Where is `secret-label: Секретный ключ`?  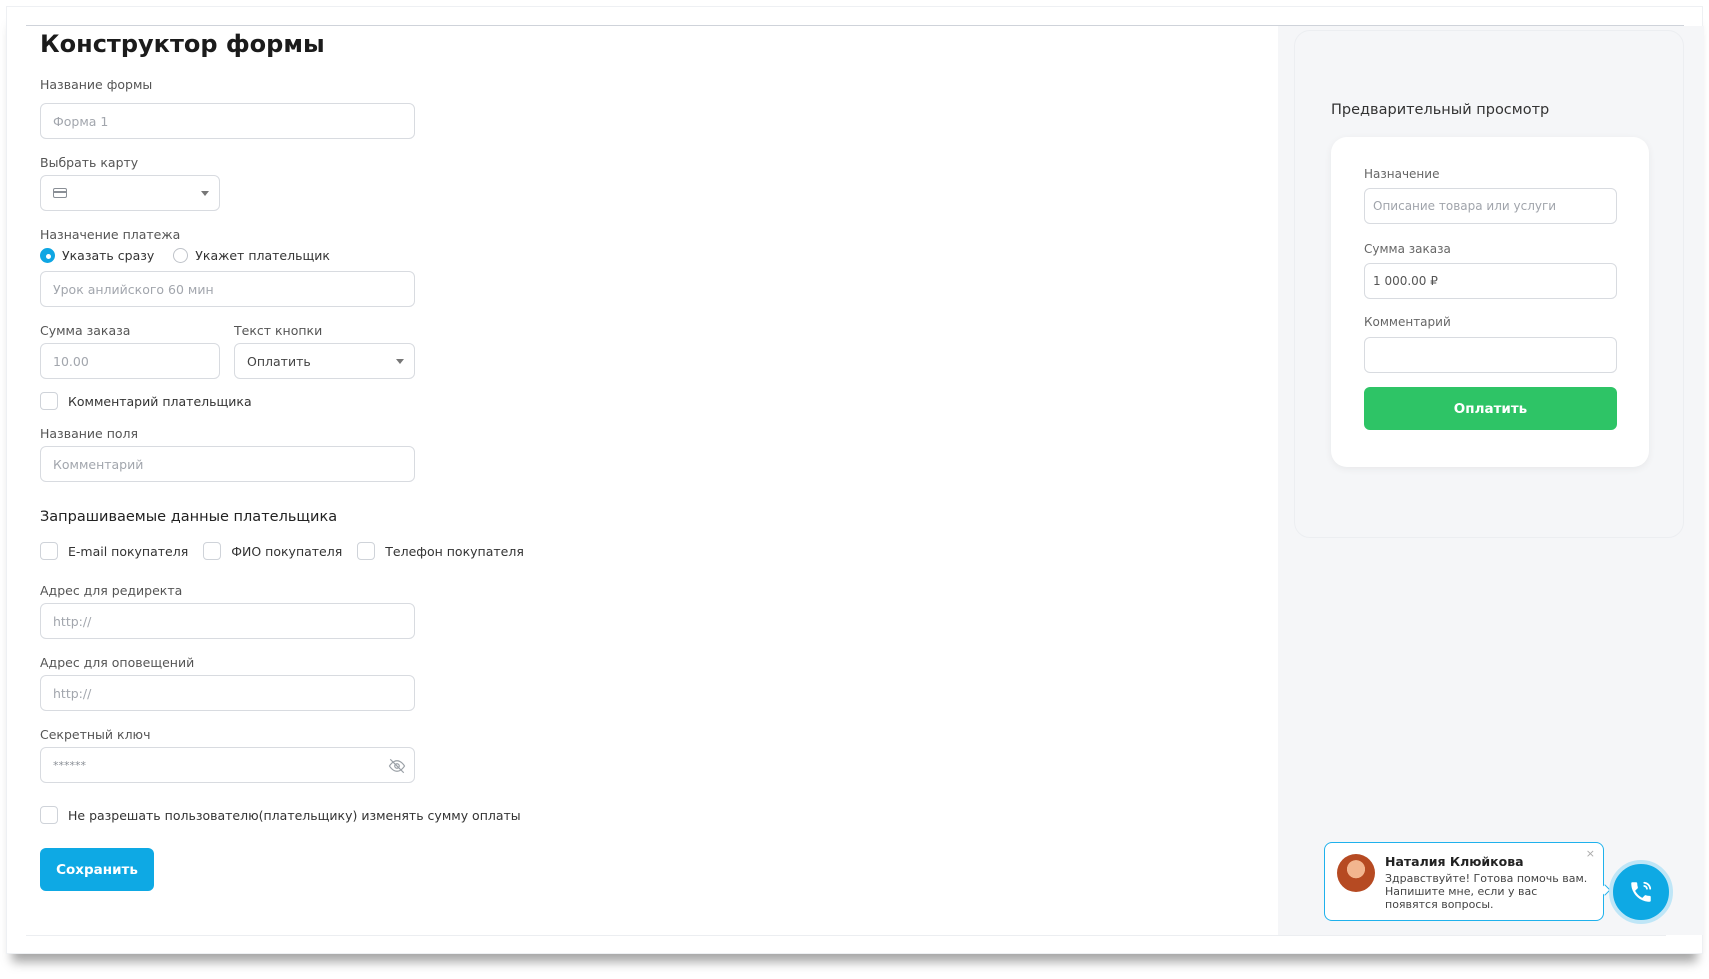 secret-label: Секретный ключ is located at coordinates (95, 734).